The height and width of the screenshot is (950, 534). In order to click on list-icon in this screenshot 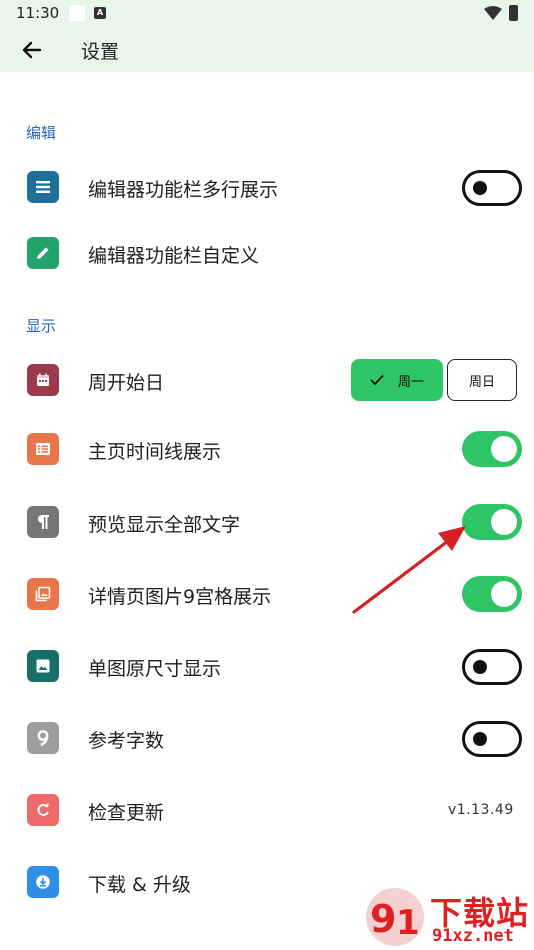, I will do `click(43, 449)`.